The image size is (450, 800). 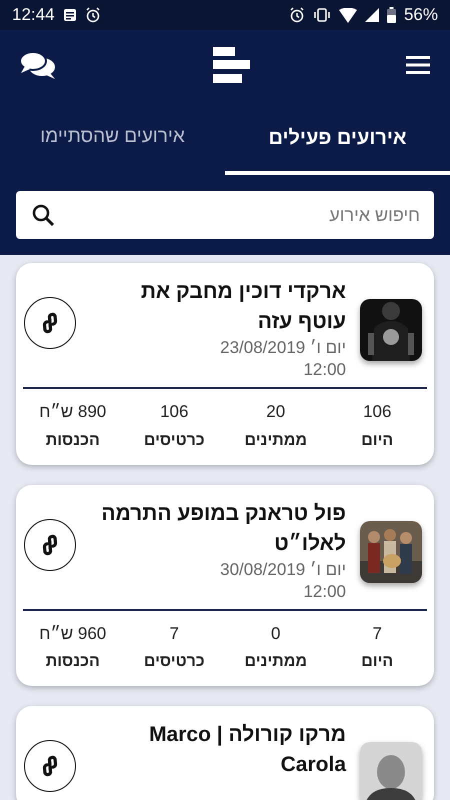 What do you see at coordinates (347, 15) in the screenshot?
I see `wifi-icon` at bounding box center [347, 15].